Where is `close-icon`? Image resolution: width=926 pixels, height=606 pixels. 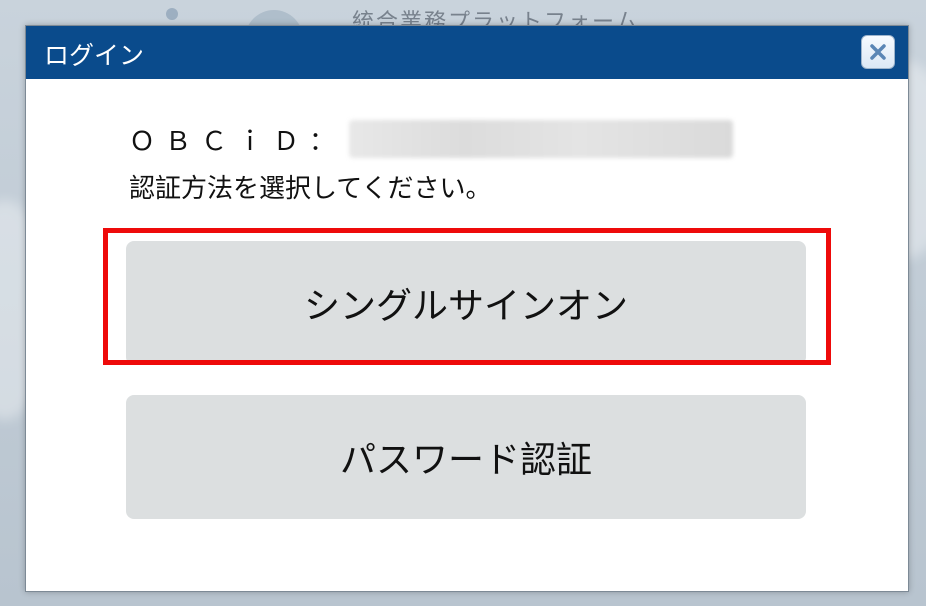
close-icon is located at coordinates (878, 52).